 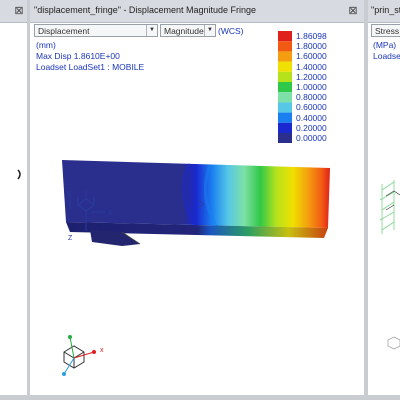 I want to click on left-model-fragment, so click(x=19, y=174).